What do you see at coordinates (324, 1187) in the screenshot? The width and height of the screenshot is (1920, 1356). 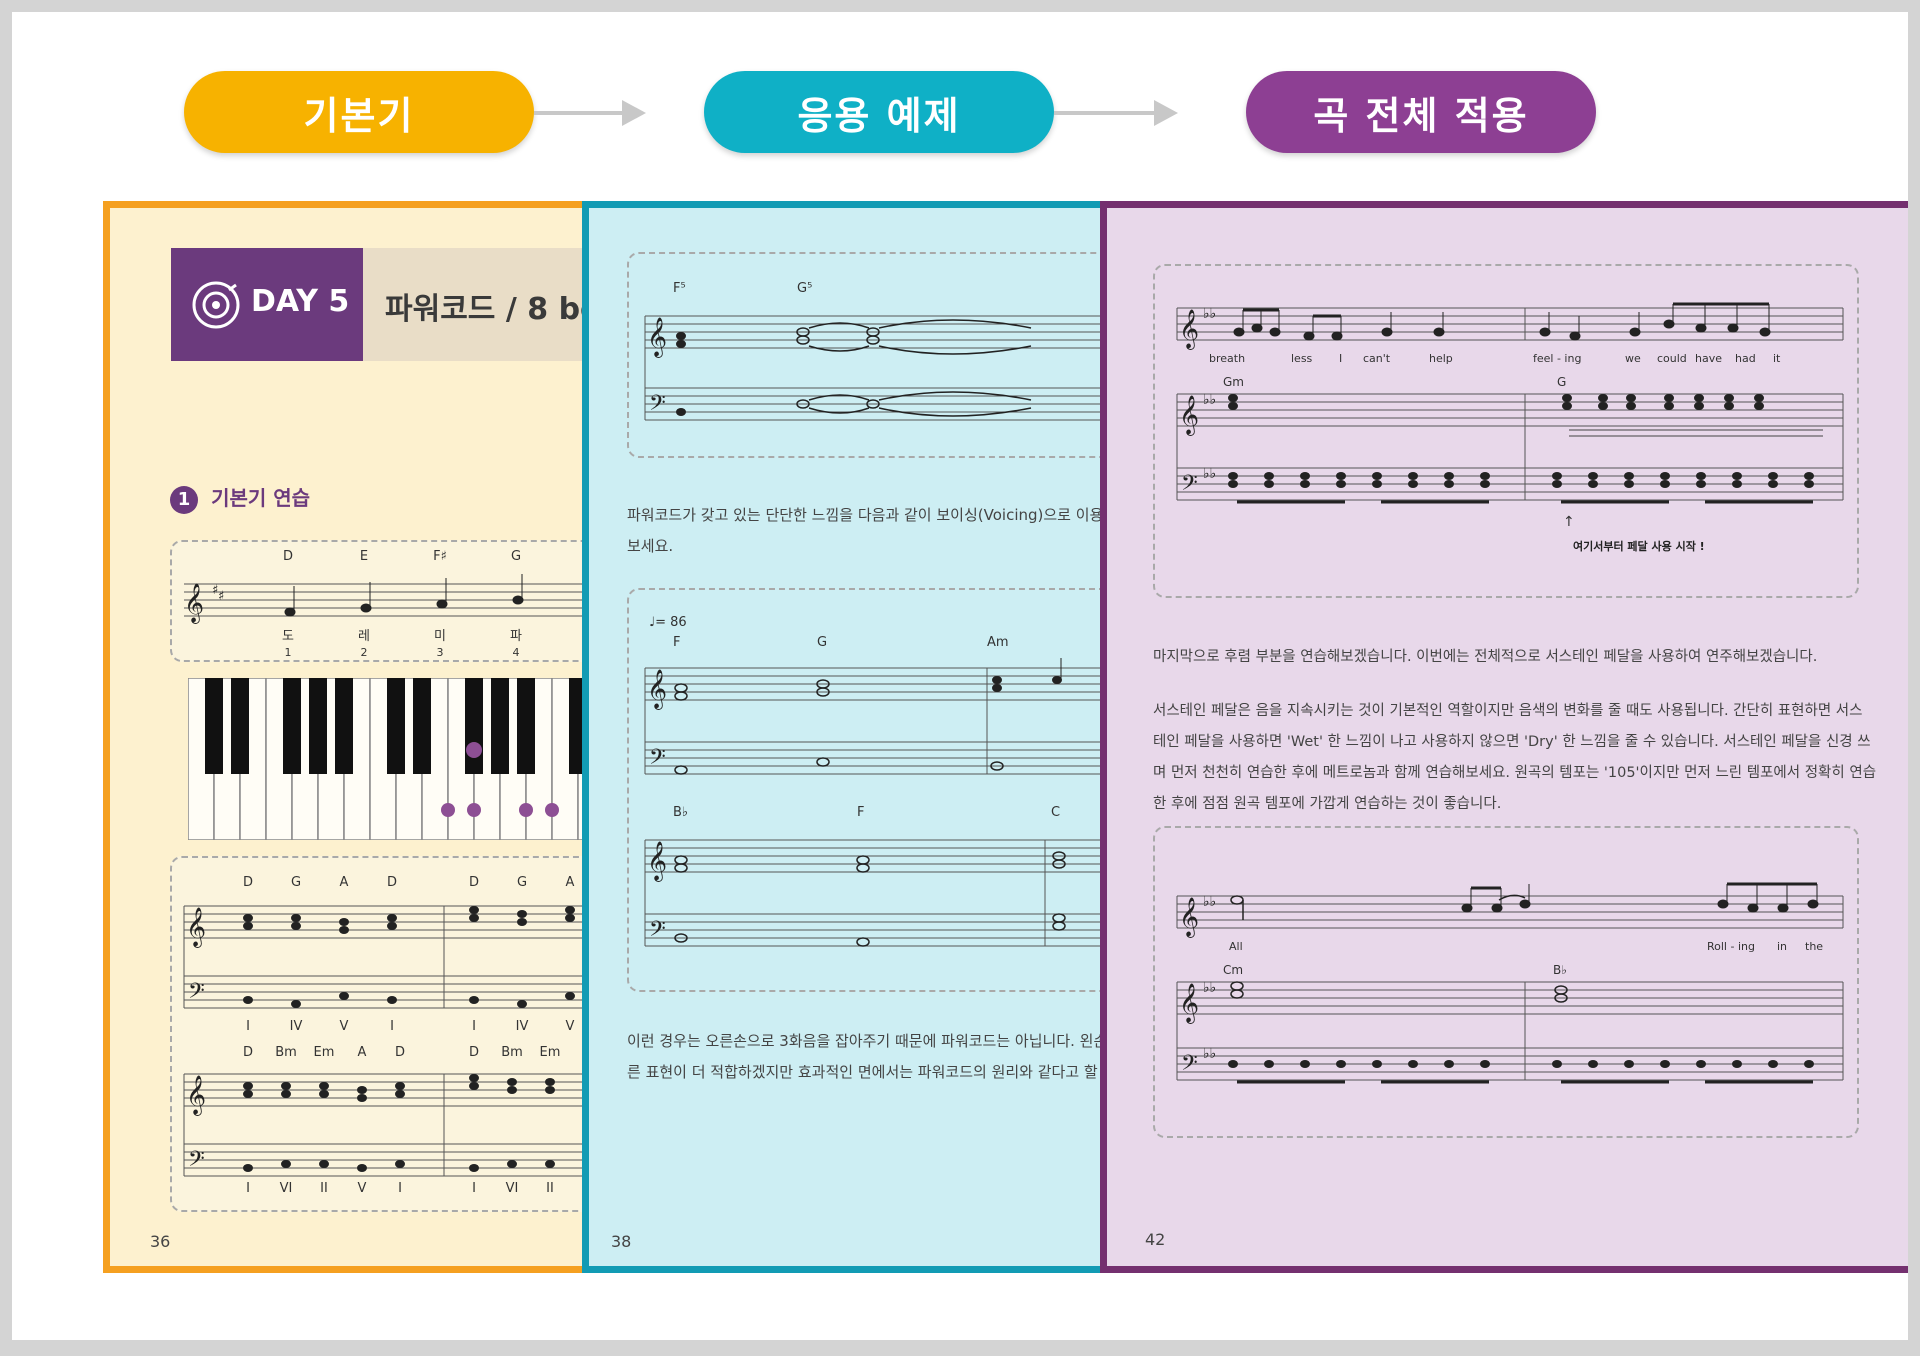 I see `roman-numeral: II` at bounding box center [324, 1187].